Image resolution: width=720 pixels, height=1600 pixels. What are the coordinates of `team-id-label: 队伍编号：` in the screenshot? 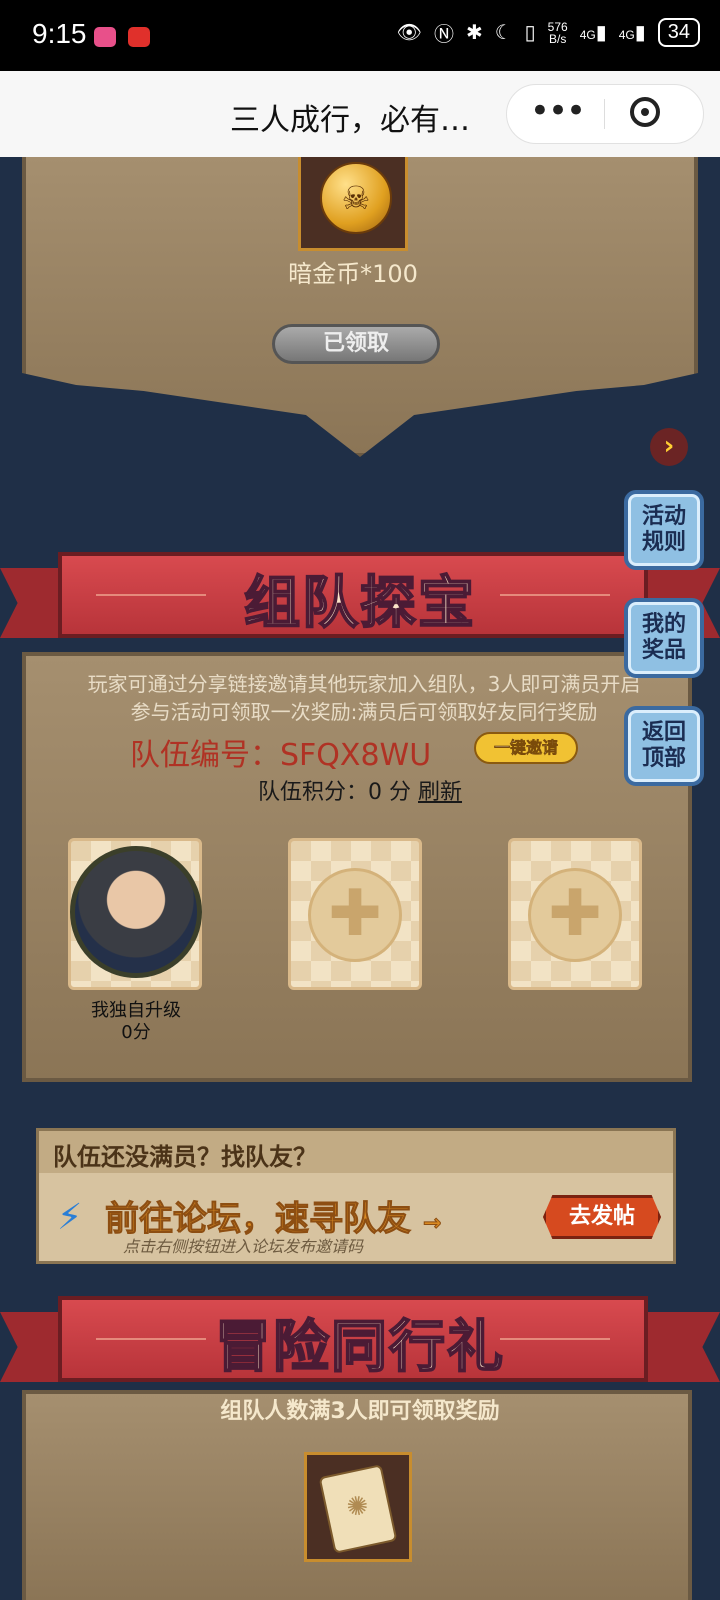 It's located at (205, 755).